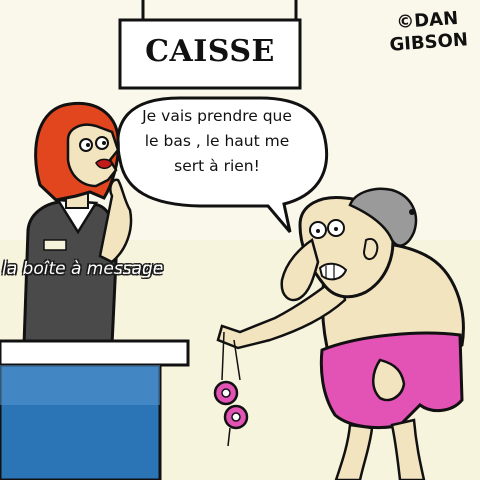 Image resolution: width=480 pixels, height=480 pixels. Describe the element at coordinates (77, 224) in the screenshot. I see `cashier` at that location.